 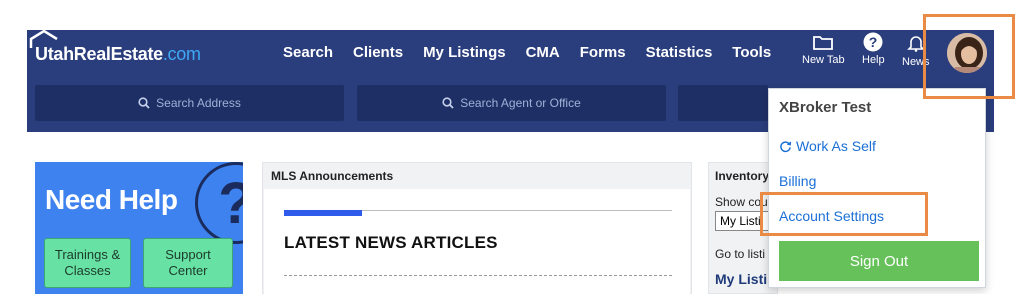 I want to click on help-title: Need Help, so click(x=111, y=199).